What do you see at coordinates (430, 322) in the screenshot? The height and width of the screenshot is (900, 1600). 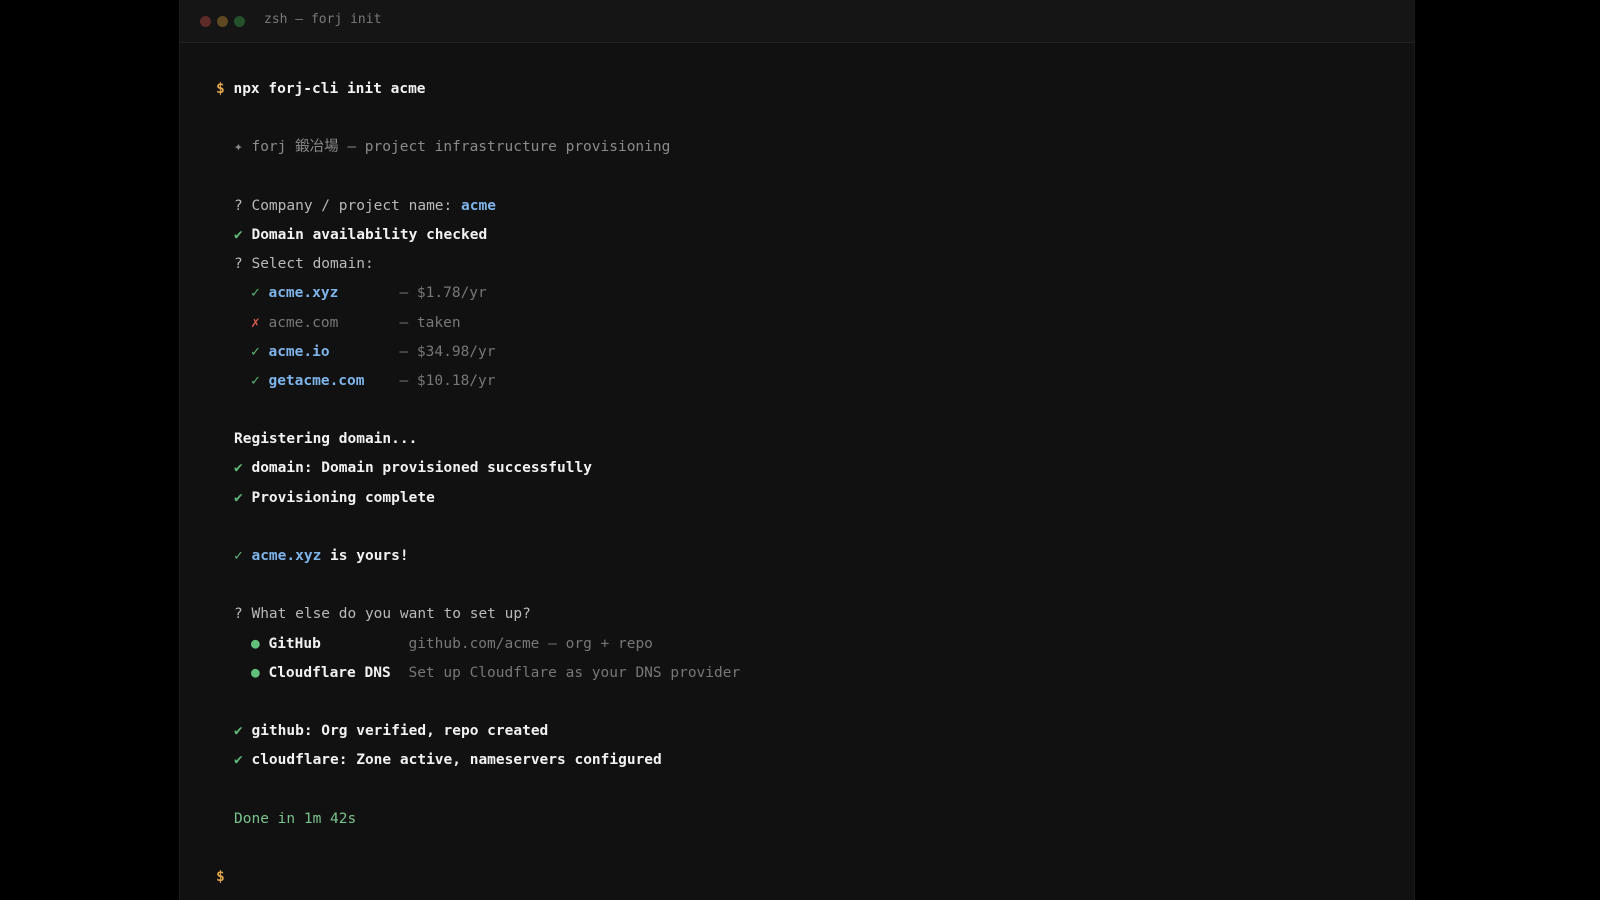 I see `domain-detail: — taken` at bounding box center [430, 322].